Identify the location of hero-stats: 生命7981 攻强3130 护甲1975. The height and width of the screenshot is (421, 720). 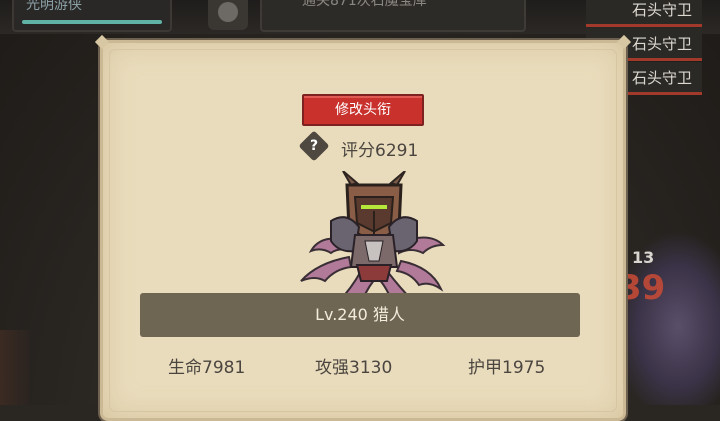
(360, 368).